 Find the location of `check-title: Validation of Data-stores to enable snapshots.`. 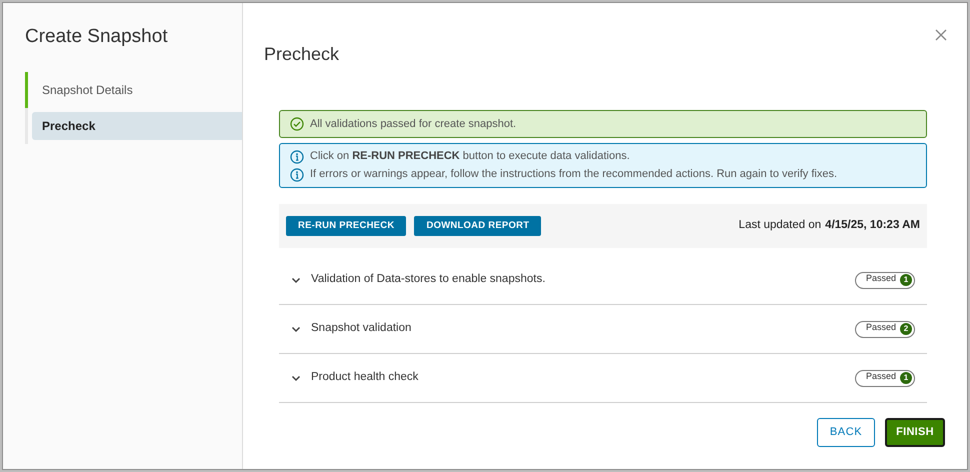

check-title: Validation of Data-stores to enable snapshots. is located at coordinates (428, 280).